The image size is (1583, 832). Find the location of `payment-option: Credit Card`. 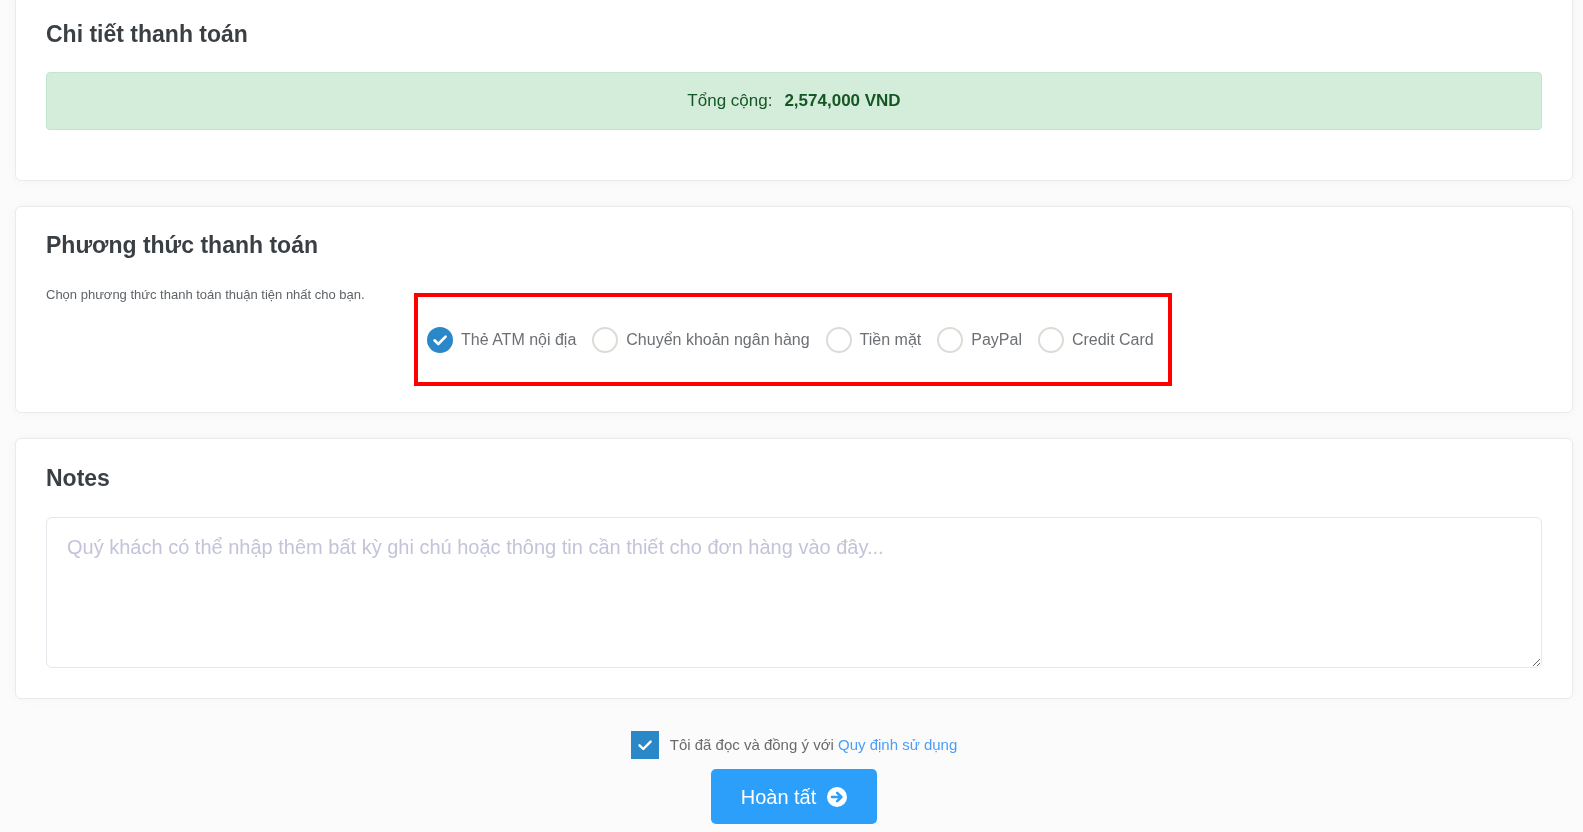

payment-option: Credit Card is located at coordinates (1095, 339).